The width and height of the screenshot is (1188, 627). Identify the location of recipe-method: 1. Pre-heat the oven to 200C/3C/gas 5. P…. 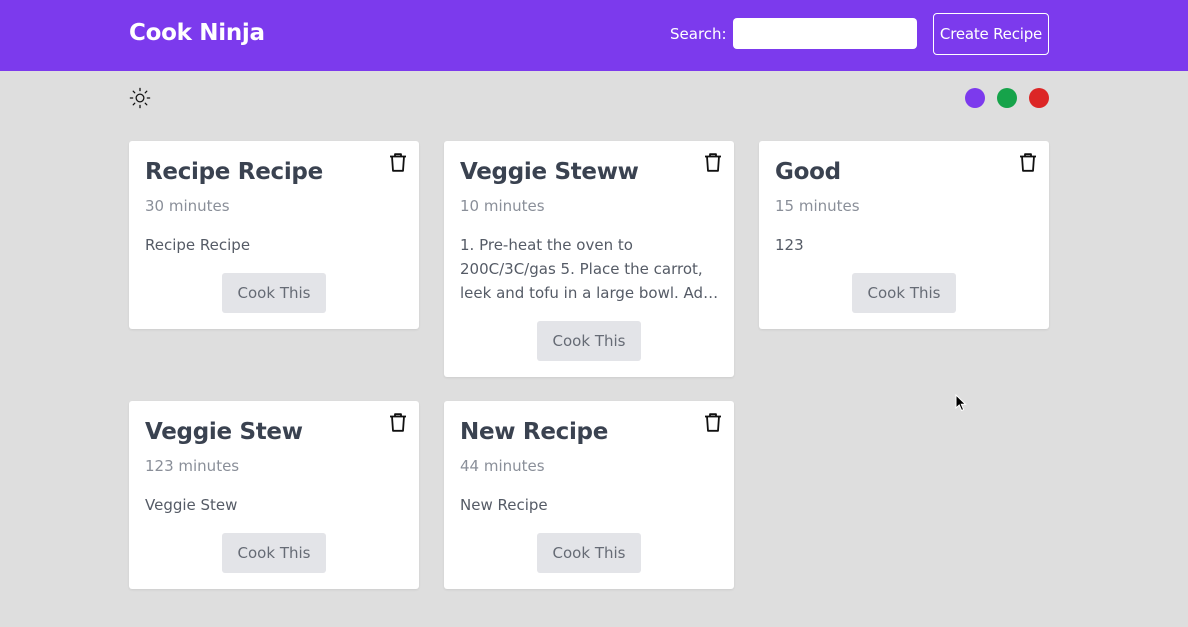
(586, 269).